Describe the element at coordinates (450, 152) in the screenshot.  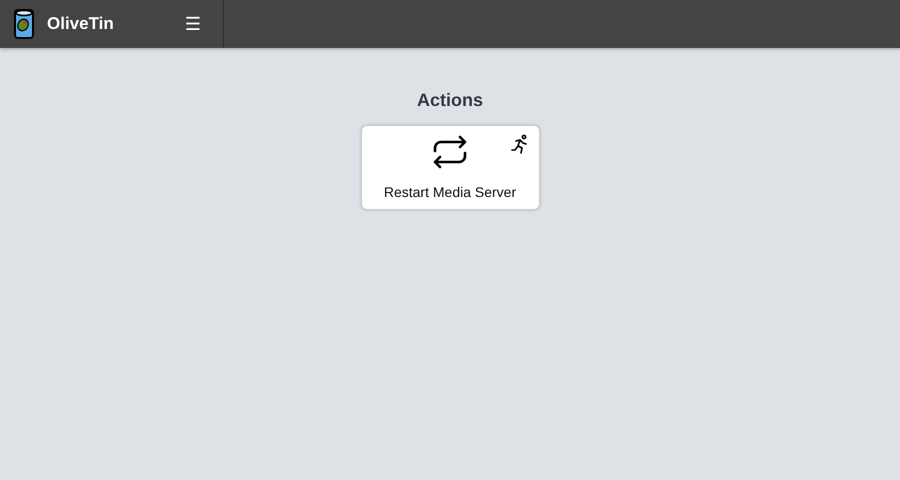
I see `repeat-icon` at that location.